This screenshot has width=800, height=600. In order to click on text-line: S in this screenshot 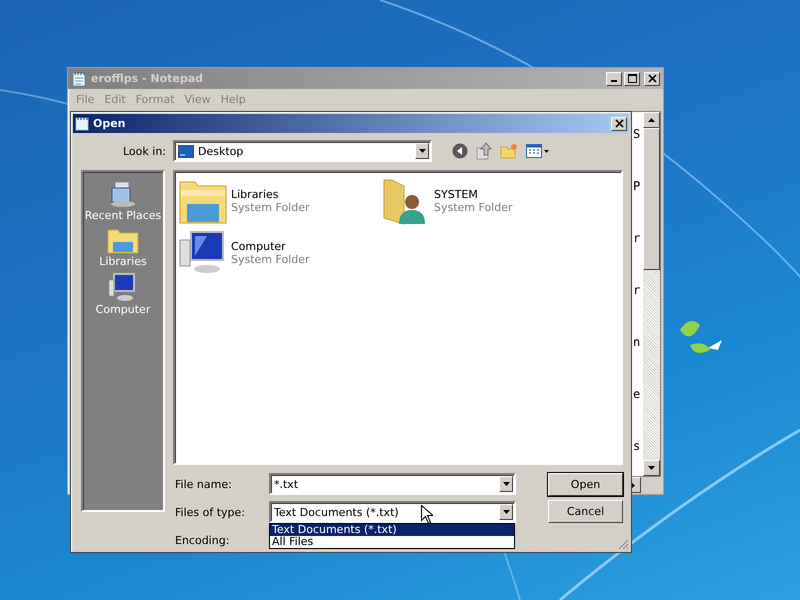, I will do `click(637, 134)`.